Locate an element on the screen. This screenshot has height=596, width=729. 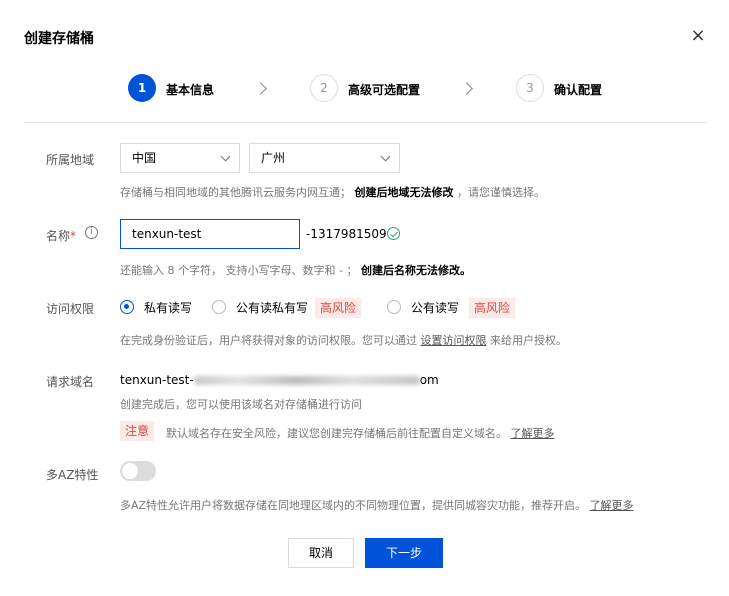
multi-az-toggle is located at coordinates (138, 471).